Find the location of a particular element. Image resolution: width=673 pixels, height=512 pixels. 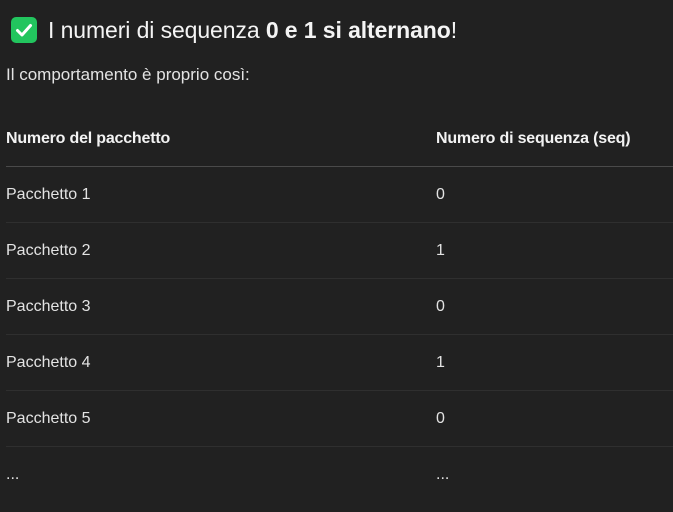

table-cell: Pacchetto 2 is located at coordinates (48, 250).